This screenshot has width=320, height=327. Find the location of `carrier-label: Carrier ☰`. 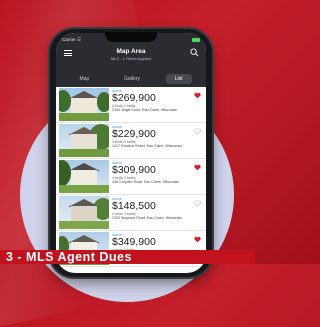

carrier-label: Carrier ☰ is located at coordinates (72, 39).